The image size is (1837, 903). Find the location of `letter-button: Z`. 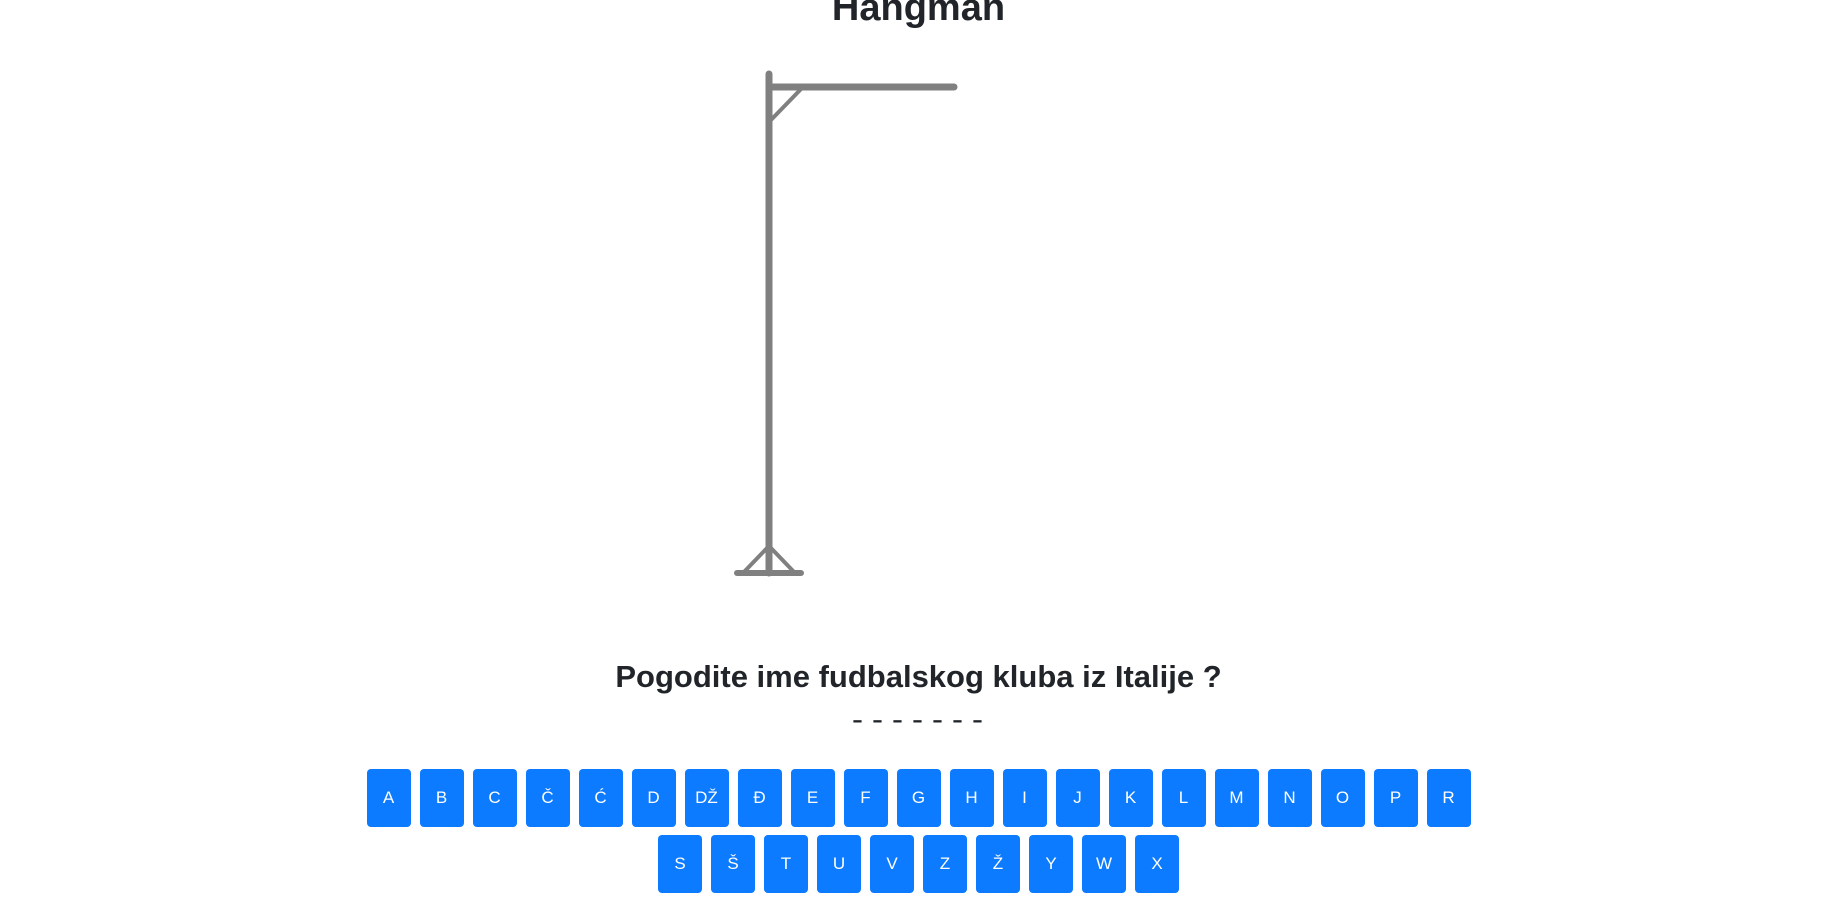

letter-button: Z is located at coordinates (945, 864).